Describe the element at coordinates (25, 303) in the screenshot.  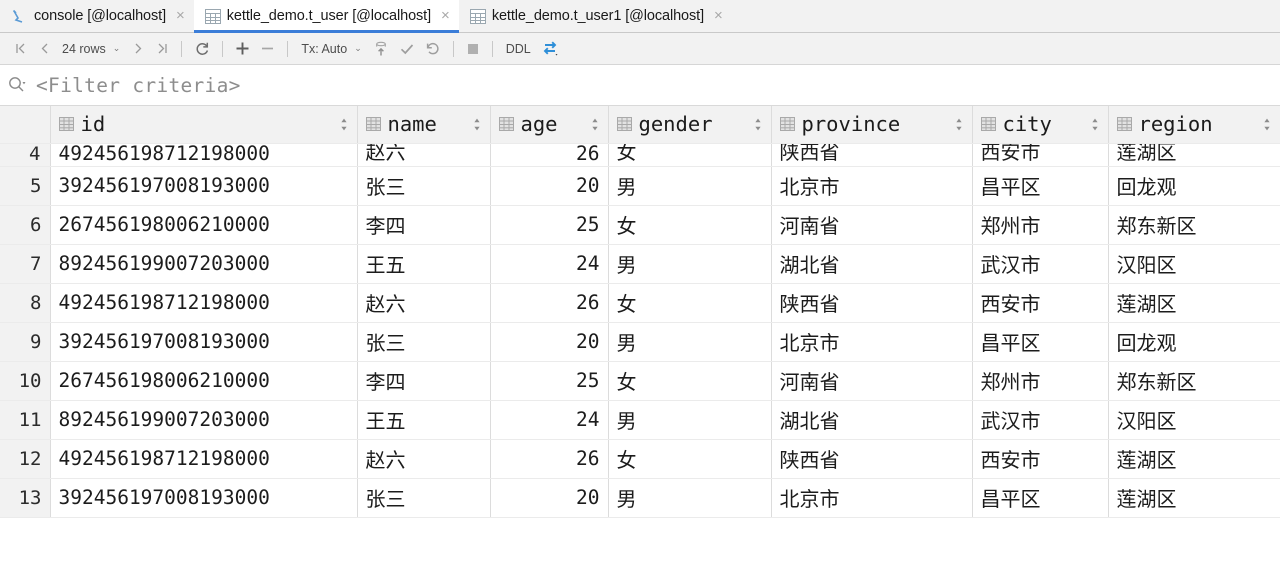
I see `row-number: 8` at that location.